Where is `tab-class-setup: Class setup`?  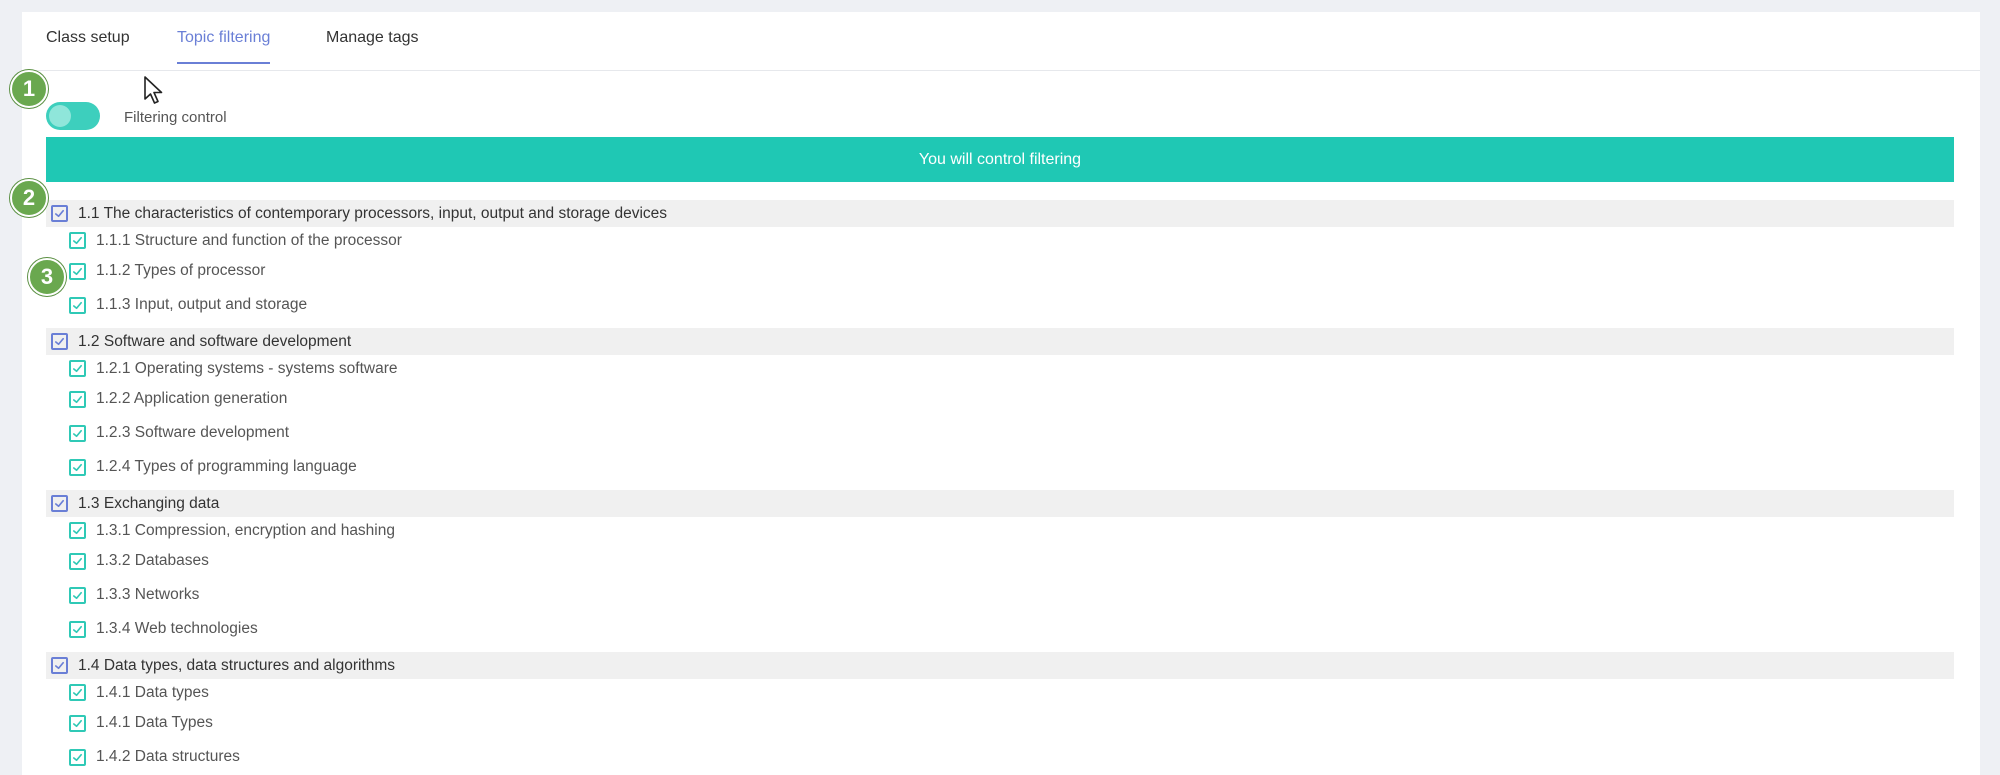
tab-class-setup: Class setup is located at coordinates (88, 45).